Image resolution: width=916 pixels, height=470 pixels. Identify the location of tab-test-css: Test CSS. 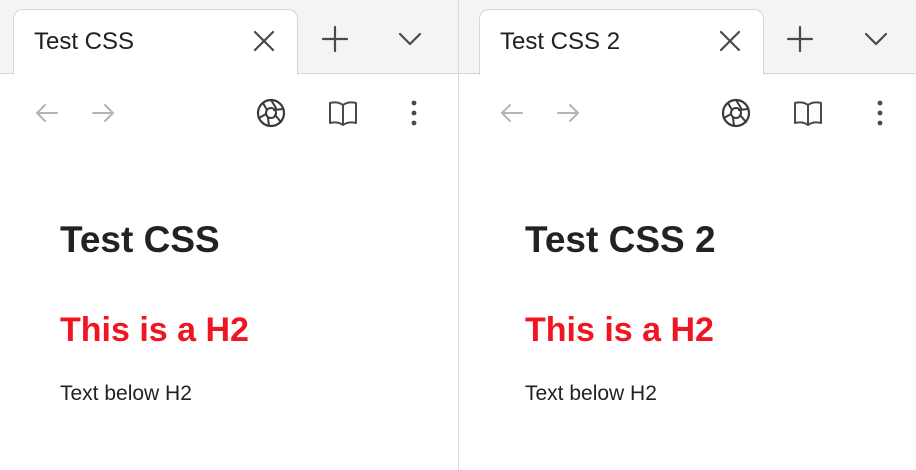
(155, 42).